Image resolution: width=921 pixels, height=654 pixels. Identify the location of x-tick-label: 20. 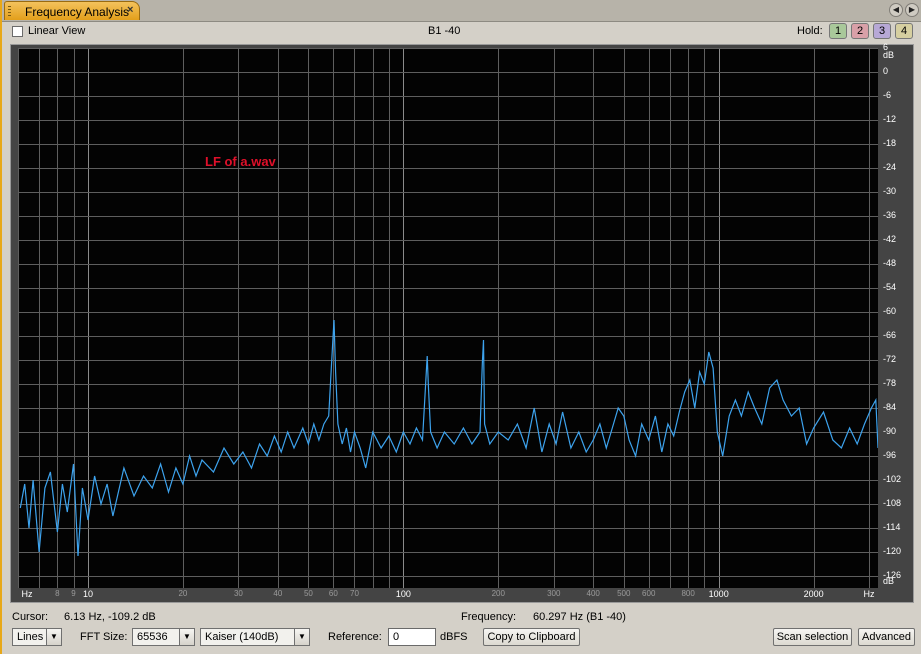
(183, 593).